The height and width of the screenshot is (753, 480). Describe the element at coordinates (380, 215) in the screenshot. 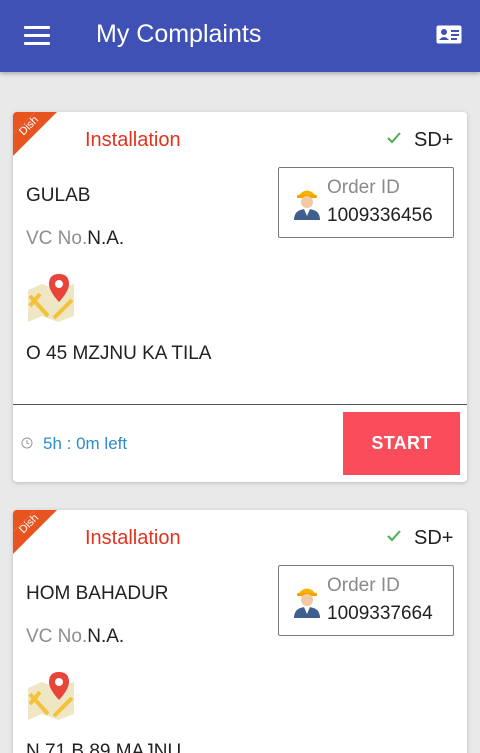

I see `order-id-value: 1009336456` at that location.